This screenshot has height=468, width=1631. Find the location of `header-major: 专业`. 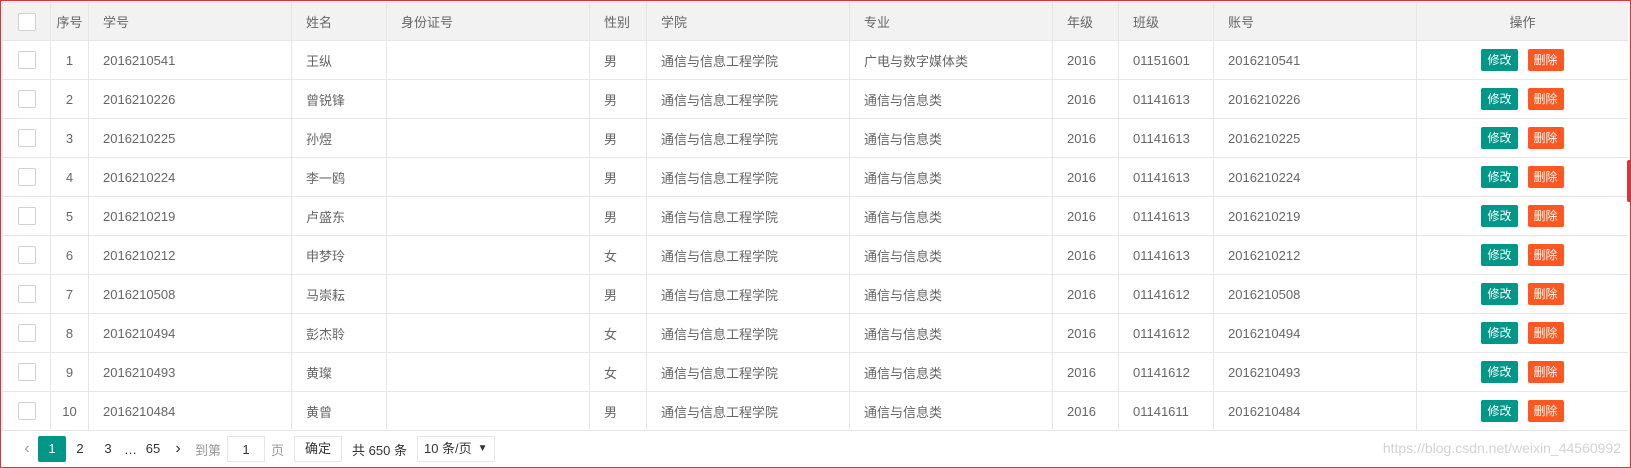

header-major: 专业 is located at coordinates (951, 21).